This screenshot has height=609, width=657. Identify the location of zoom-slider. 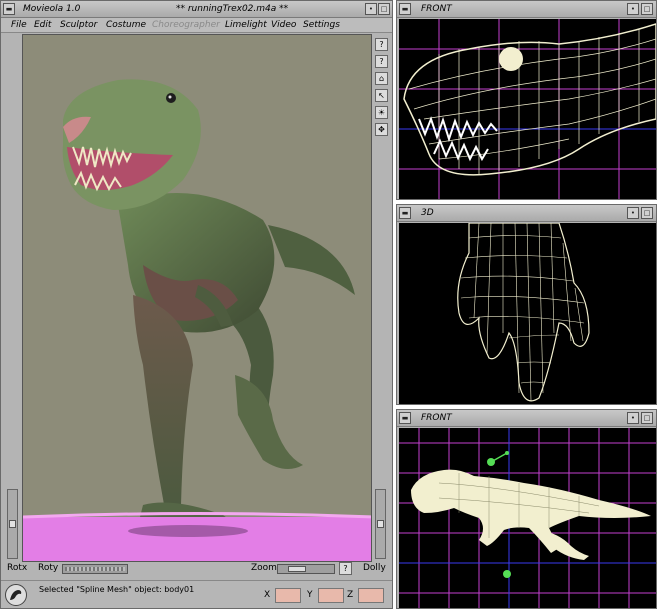
(306, 569).